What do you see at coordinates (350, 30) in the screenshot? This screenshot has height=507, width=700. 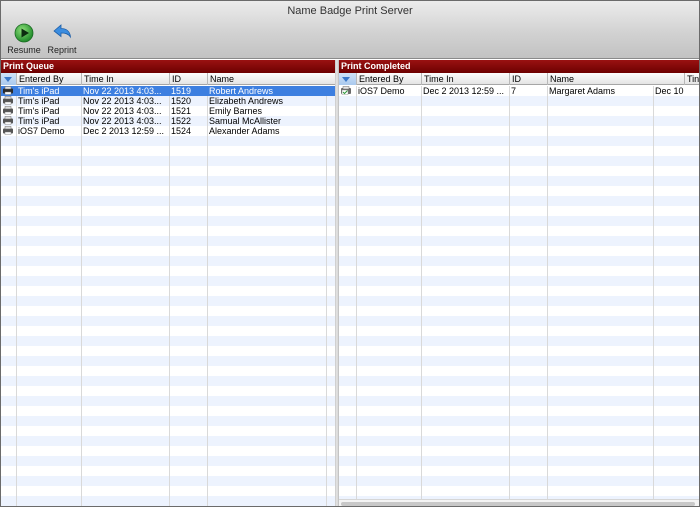 I see `title-bar: Name Badge Print Server Resume Reprint` at bounding box center [350, 30].